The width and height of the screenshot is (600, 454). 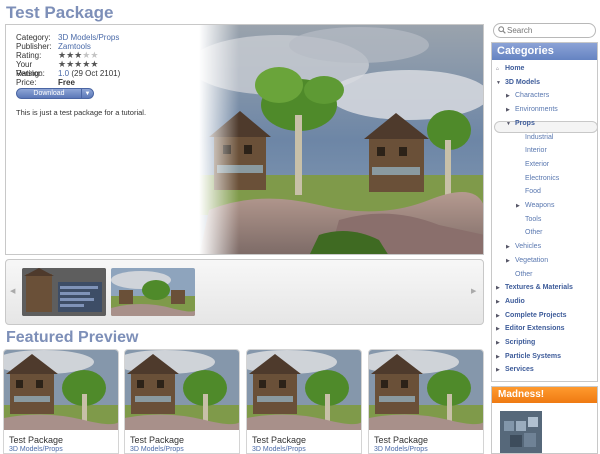 What do you see at coordinates (519, 370) in the screenshot?
I see `category-label: Services` at bounding box center [519, 370].